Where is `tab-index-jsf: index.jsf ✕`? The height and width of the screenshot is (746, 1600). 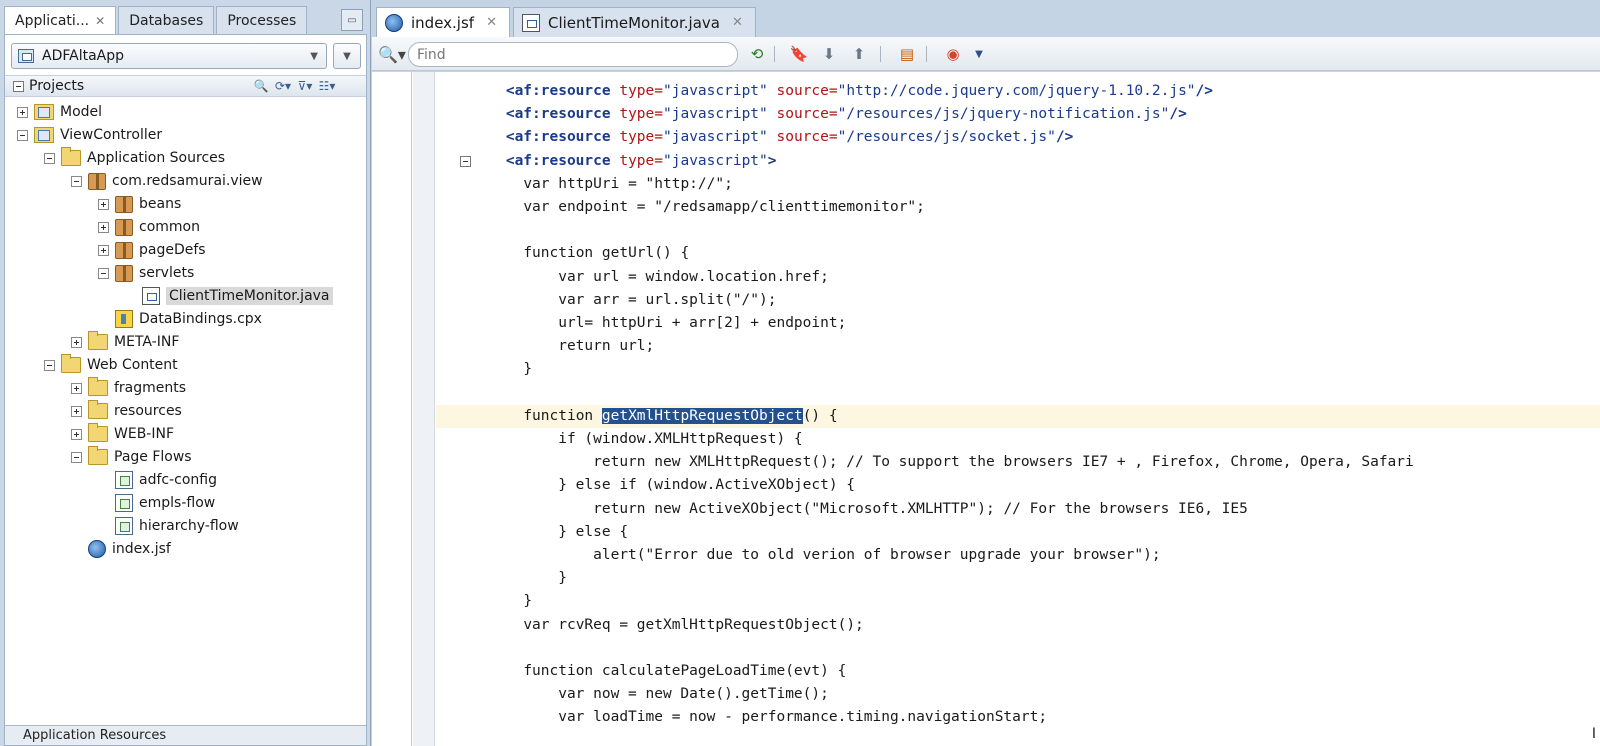 tab-index-jsf: index.jsf ✕ is located at coordinates (443, 22).